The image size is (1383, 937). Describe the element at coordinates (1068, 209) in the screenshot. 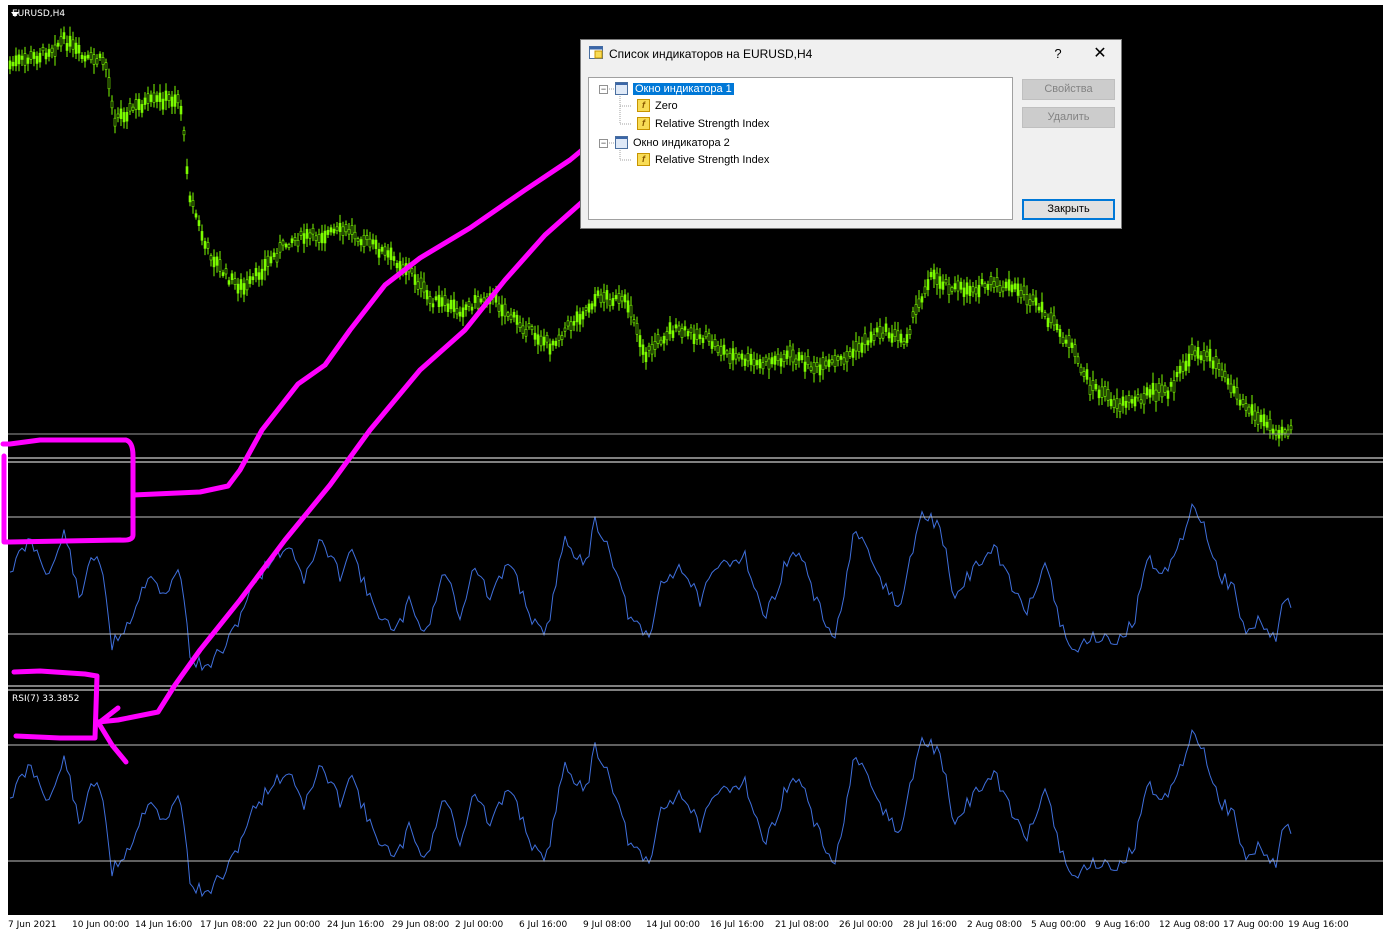

I see `close-button: Закрыть` at that location.